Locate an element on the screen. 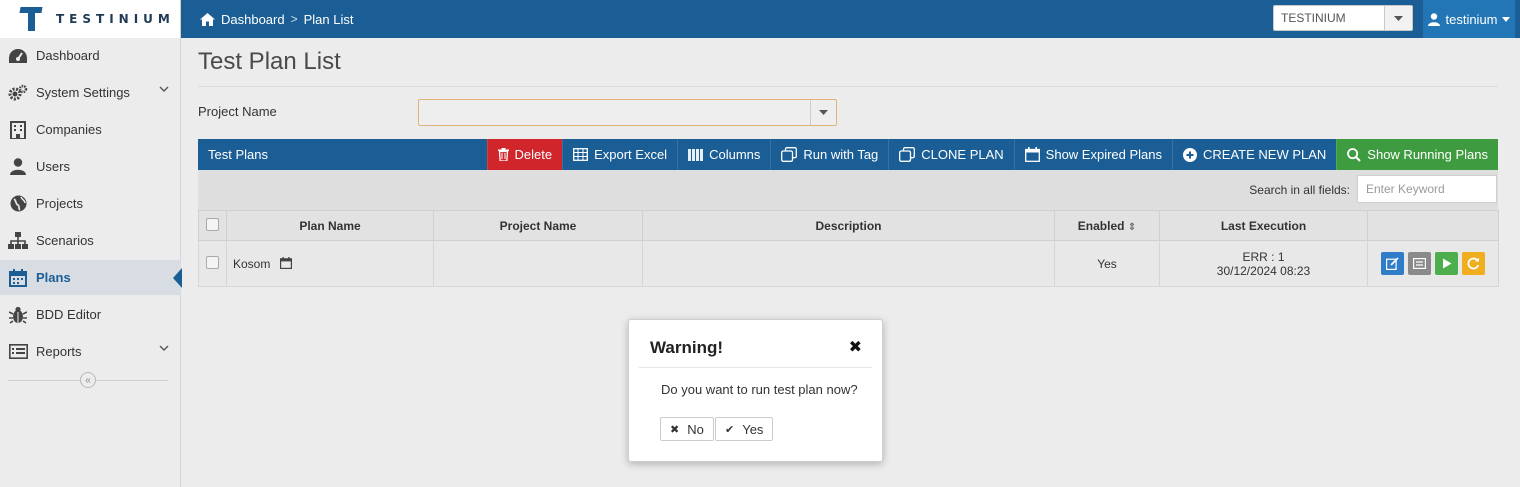 The height and width of the screenshot is (487, 1520). sitemap-icon is located at coordinates (18, 241).